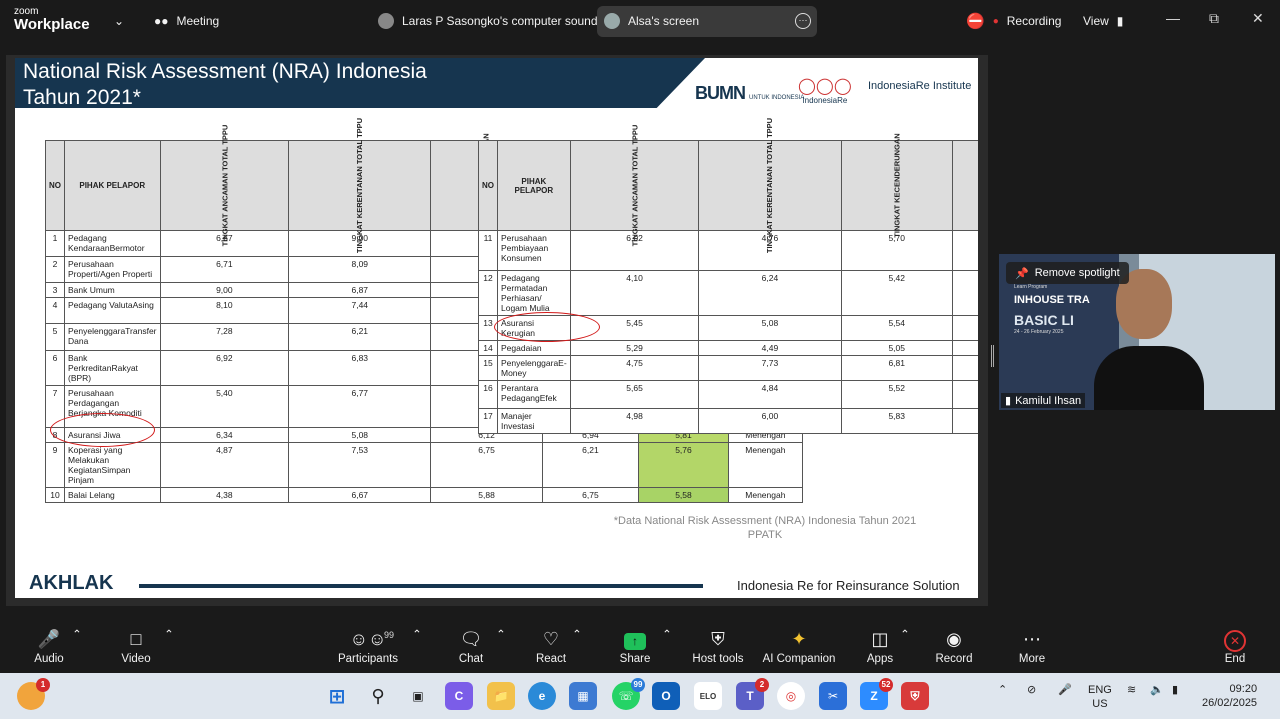  Describe the element at coordinates (1100, 697) in the screenshot. I see `language-indicator: ENG US` at that location.